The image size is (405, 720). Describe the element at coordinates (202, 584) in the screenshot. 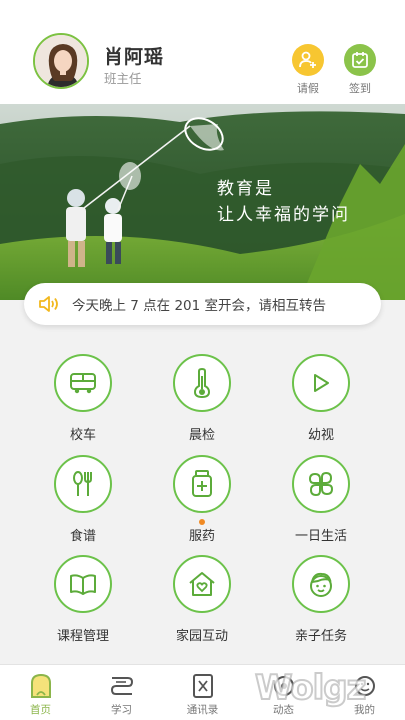

I see `home-heart-icon` at that location.